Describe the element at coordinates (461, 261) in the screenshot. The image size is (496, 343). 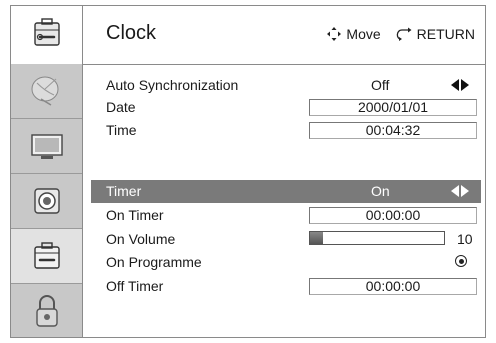
I see `radio-icon` at that location.